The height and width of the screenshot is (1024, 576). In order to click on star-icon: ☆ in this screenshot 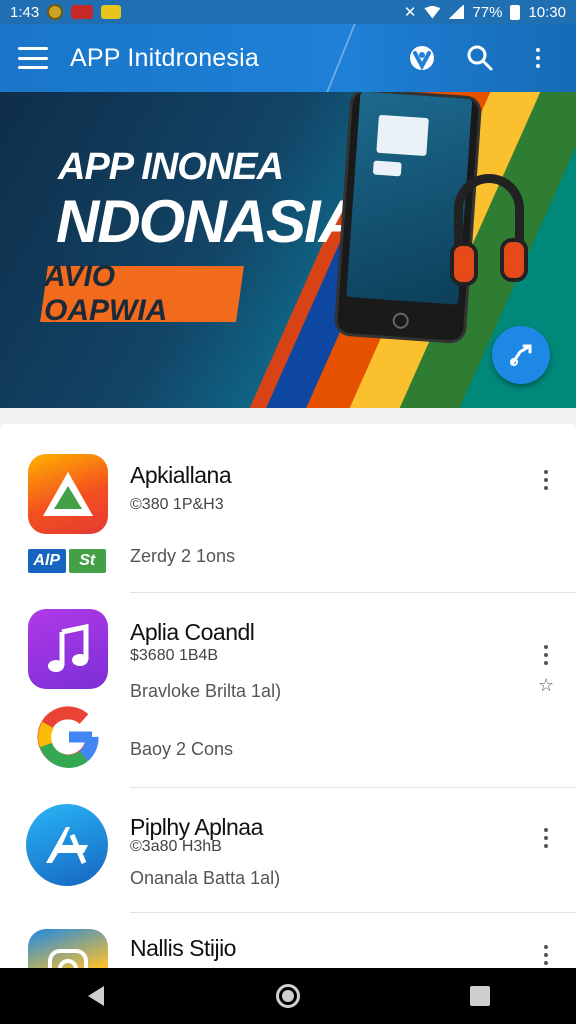, I will do `click(546, 685)`.